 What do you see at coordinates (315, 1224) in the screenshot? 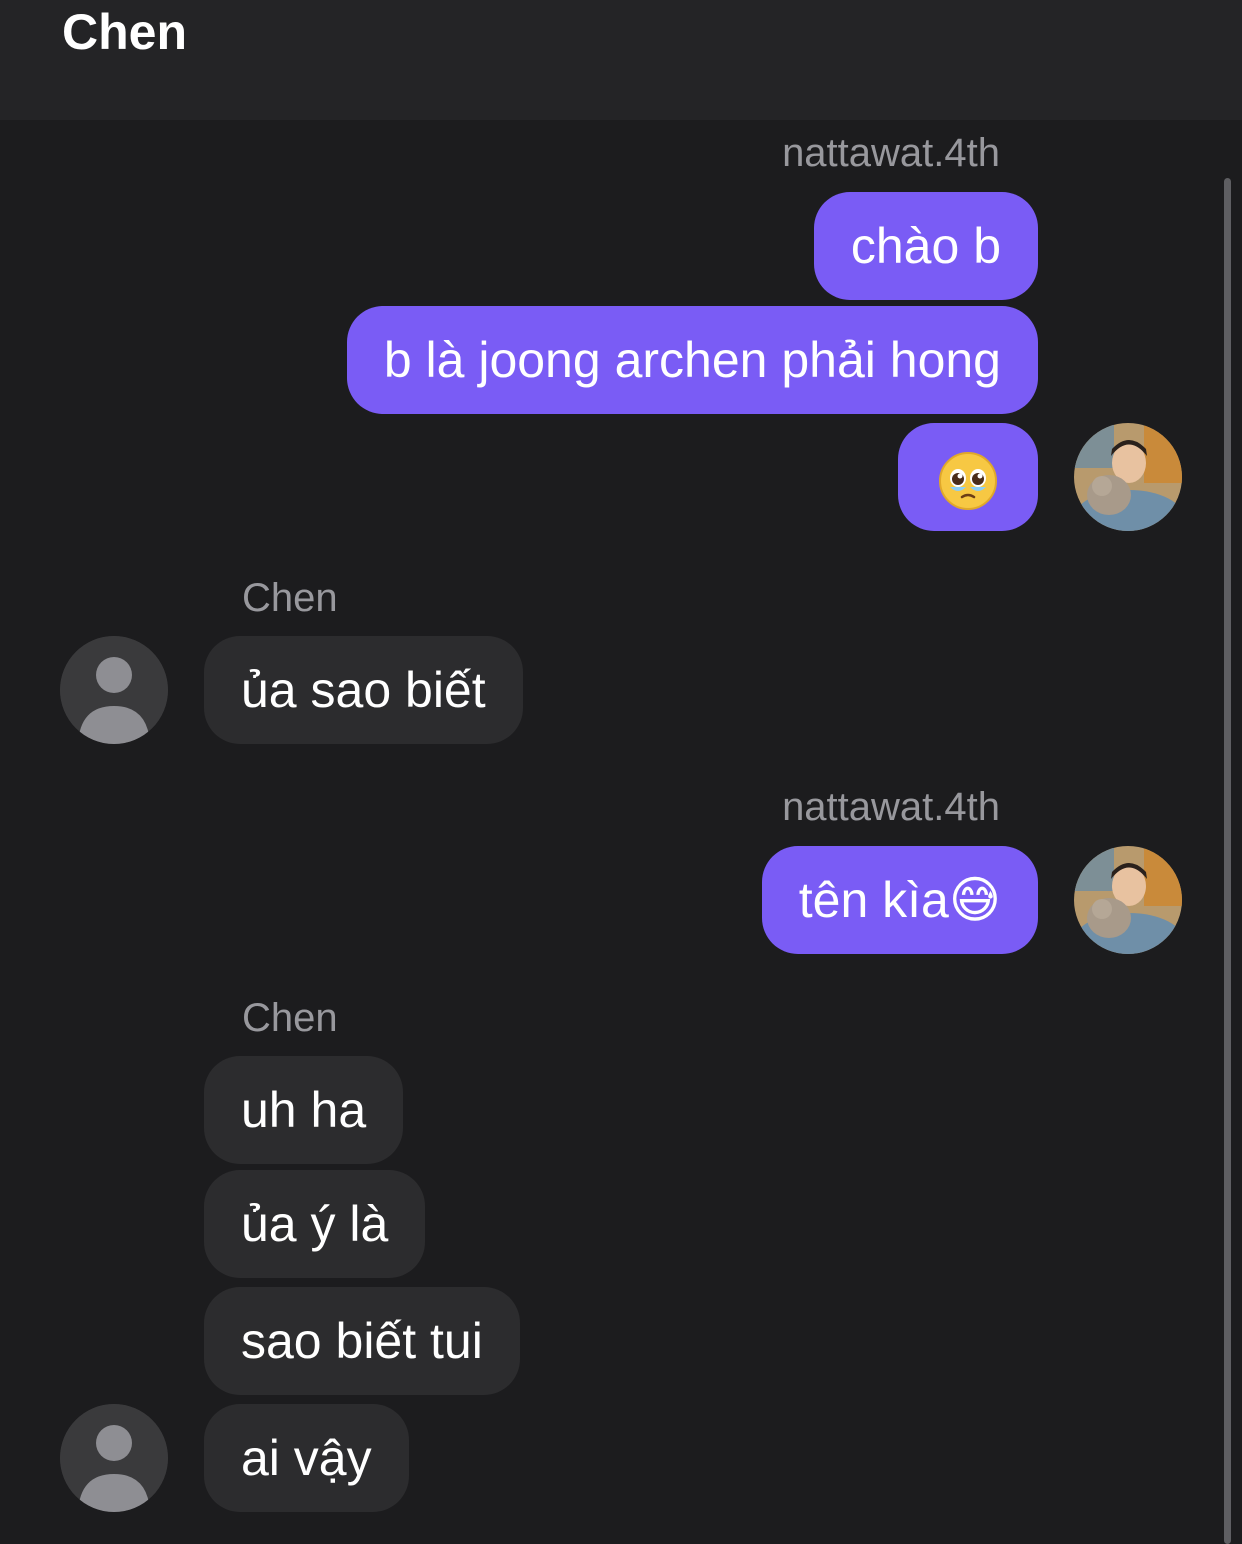
I see `incoming-message: ủa ý là` at bounding box center [315, 1224].